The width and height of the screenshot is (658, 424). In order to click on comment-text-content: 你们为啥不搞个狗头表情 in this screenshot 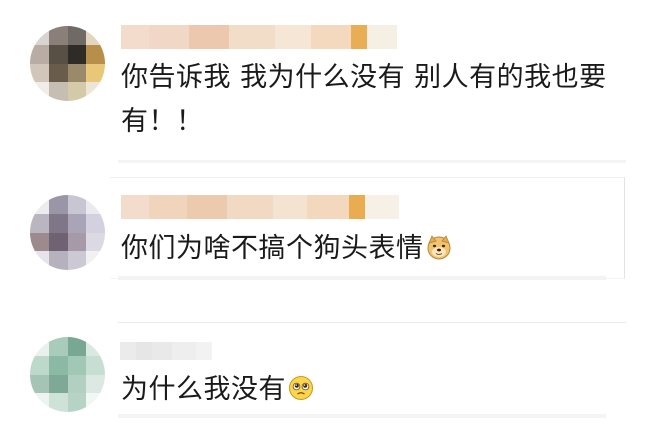, I will do `click(272, 248)`.